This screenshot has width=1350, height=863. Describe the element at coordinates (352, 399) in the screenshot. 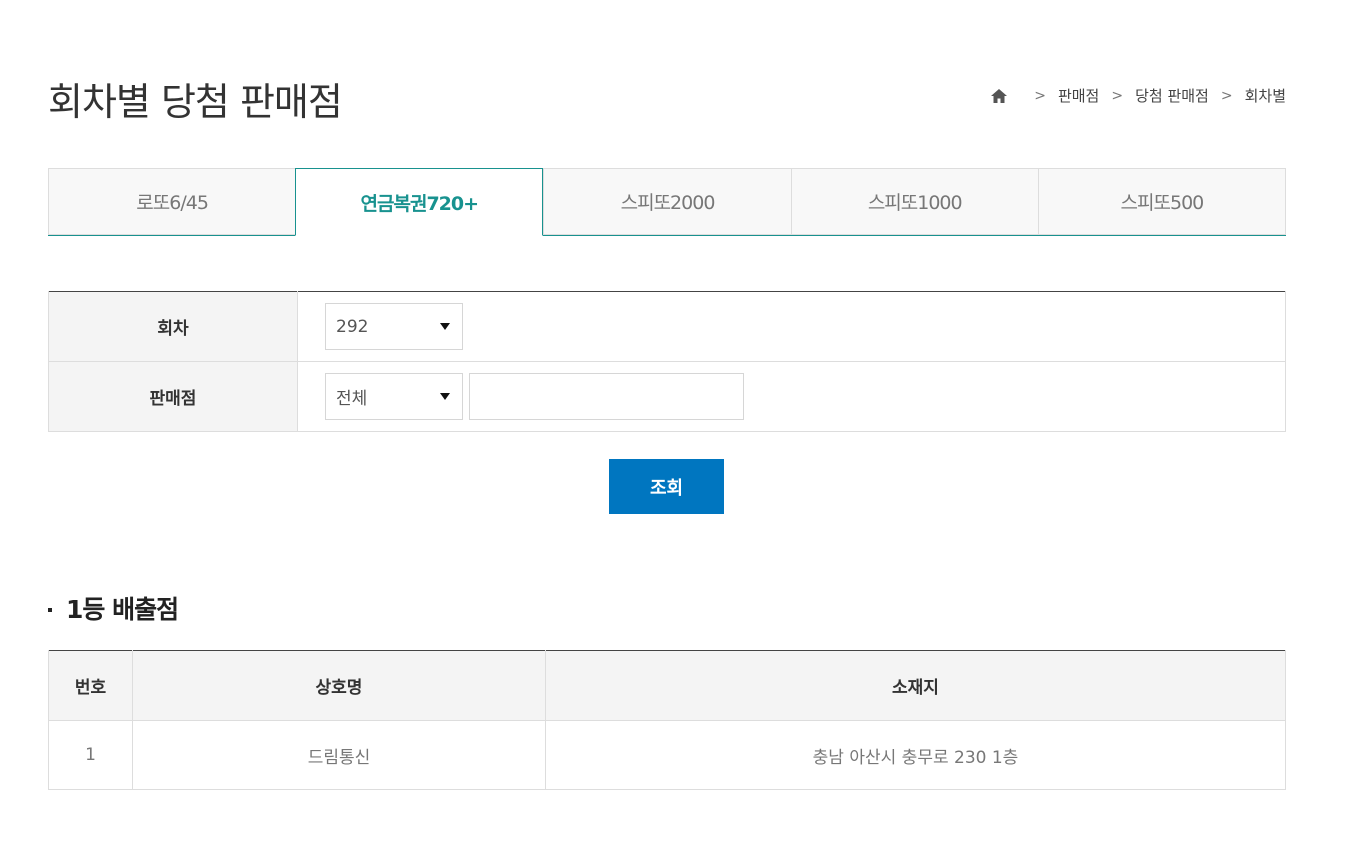

I see `store-filter-value: 전체` at that location.